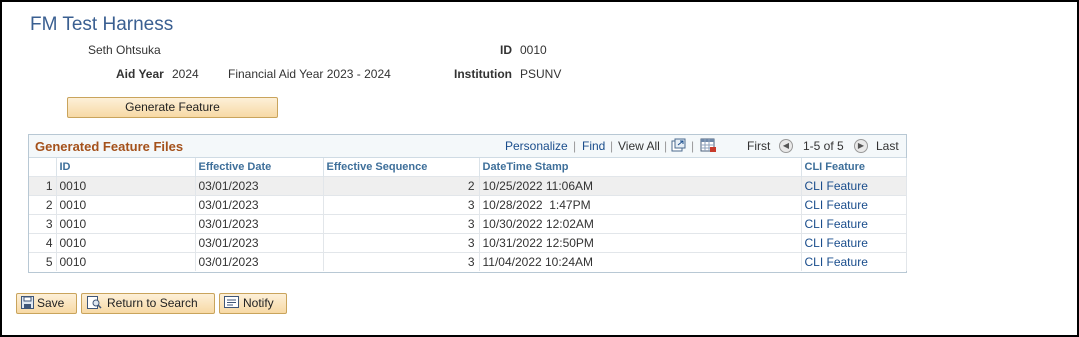 This screenshot has height=337, width=1079. What do you see at coordinates (640, 224) in the screenshot?
I see `datetime-stamp-cell: 10/30/2022 12:02AM` at bounding box center [640, 224].